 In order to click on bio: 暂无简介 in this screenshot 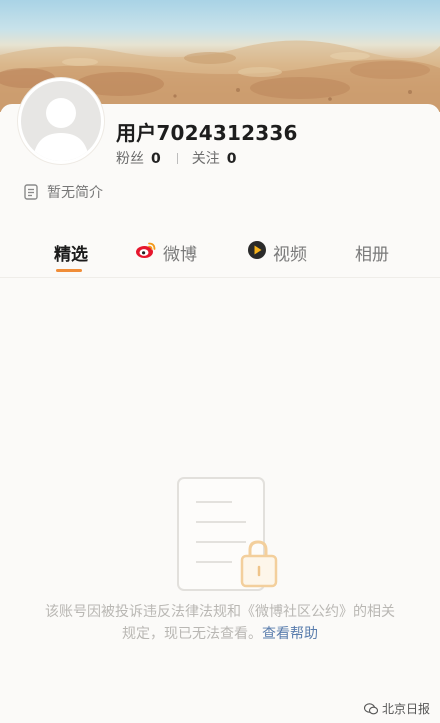, I will do `click(63, 192)`.